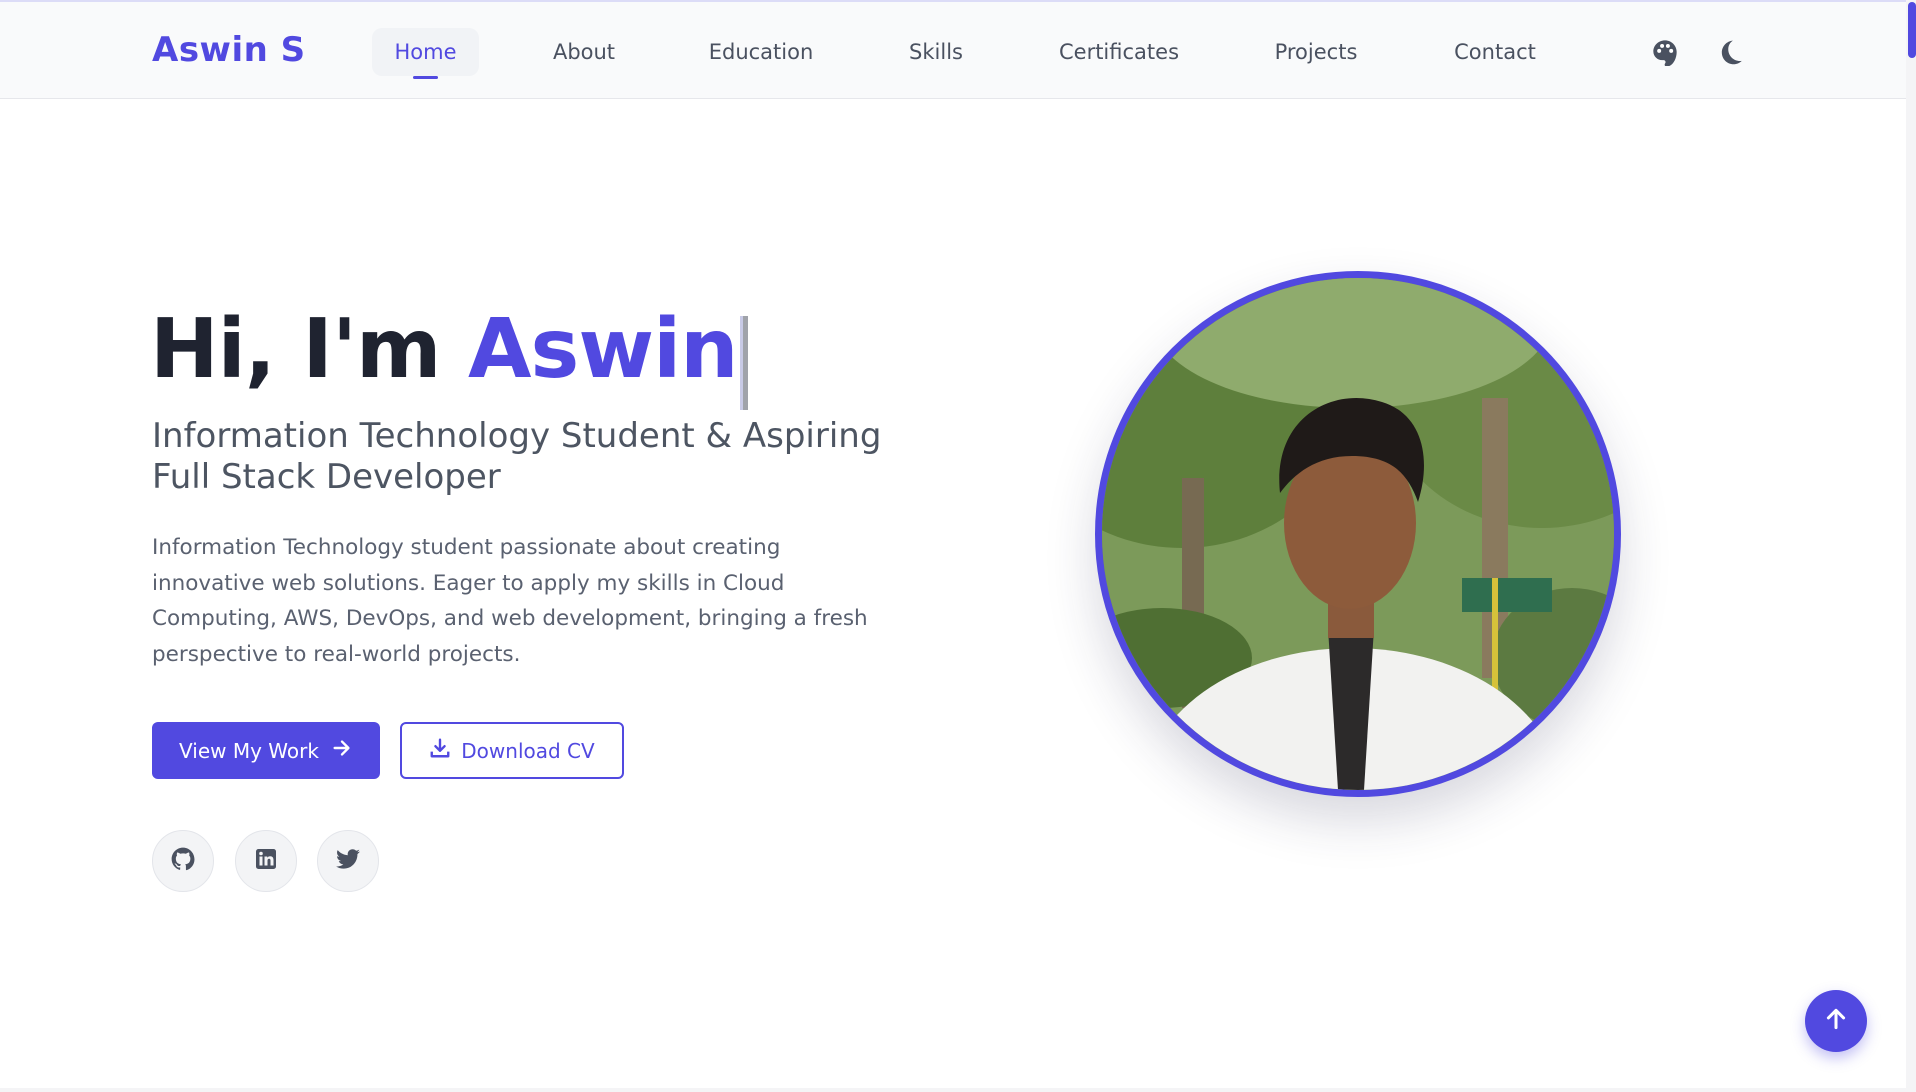  What do you see at coordinates (1316, 52) in the screenshot?
I see `nav-projects: Projects` at bounding box center [1316, 52].